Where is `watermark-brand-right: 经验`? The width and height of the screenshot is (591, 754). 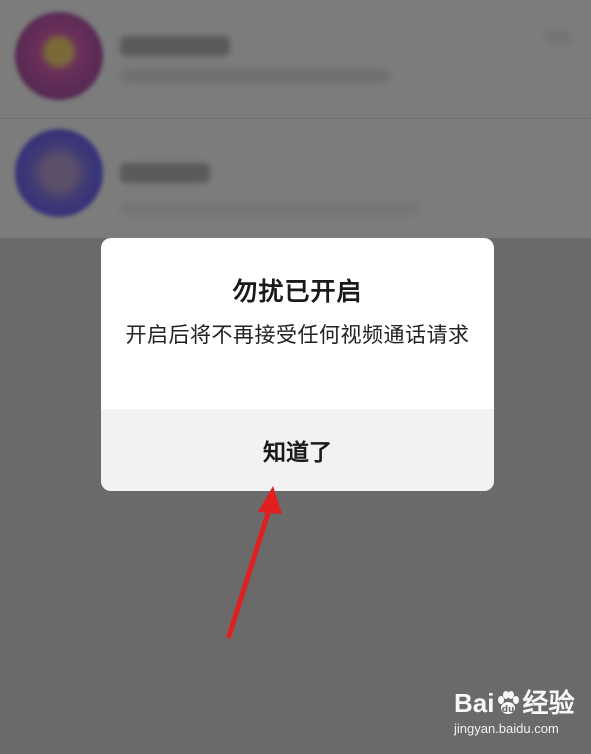
watermark-brand-right: 经验 is located at coordinates (548, 703).